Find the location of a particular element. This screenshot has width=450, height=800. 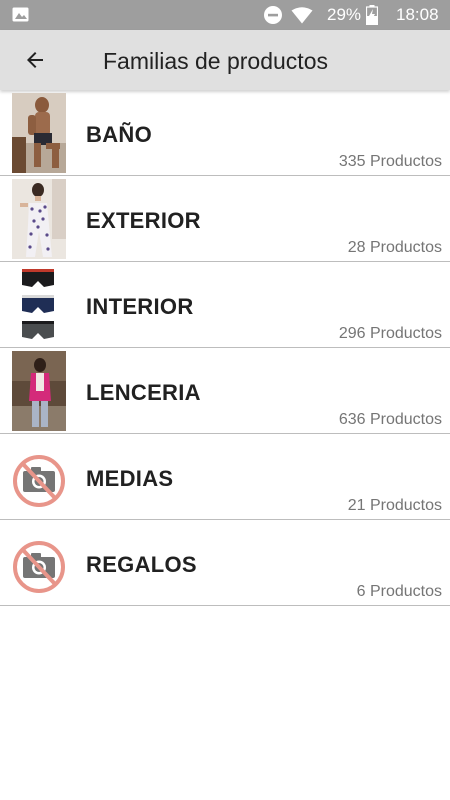

battery-charging-icon is located at coordinates (372, 15).